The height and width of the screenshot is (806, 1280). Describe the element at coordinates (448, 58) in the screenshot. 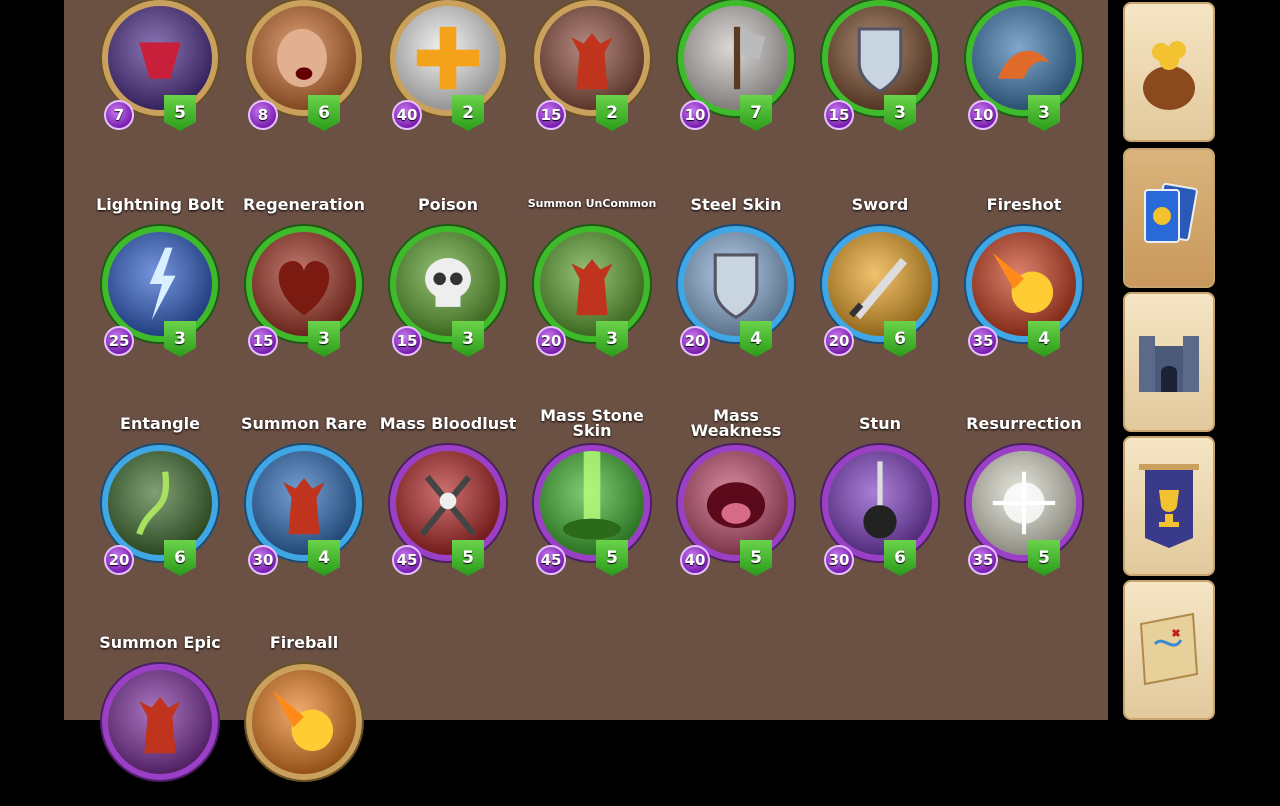

I see `healing-cross-icon` at that location.